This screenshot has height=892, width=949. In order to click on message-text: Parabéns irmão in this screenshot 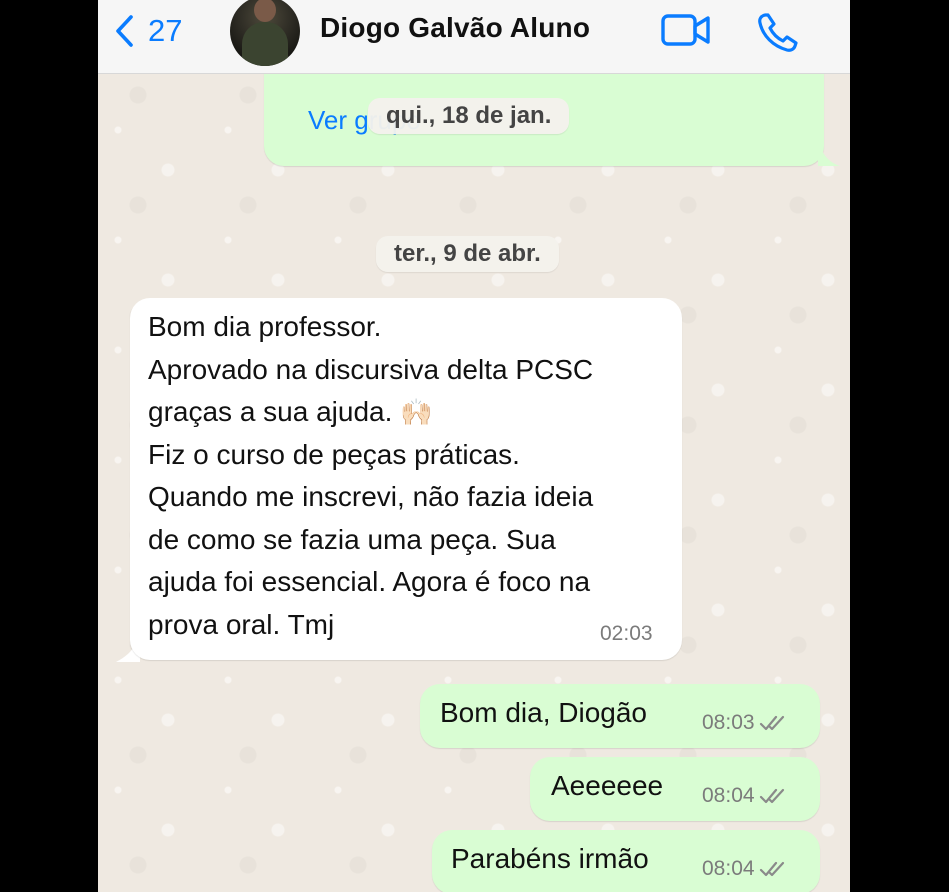, I will do `click(550, 858)`.